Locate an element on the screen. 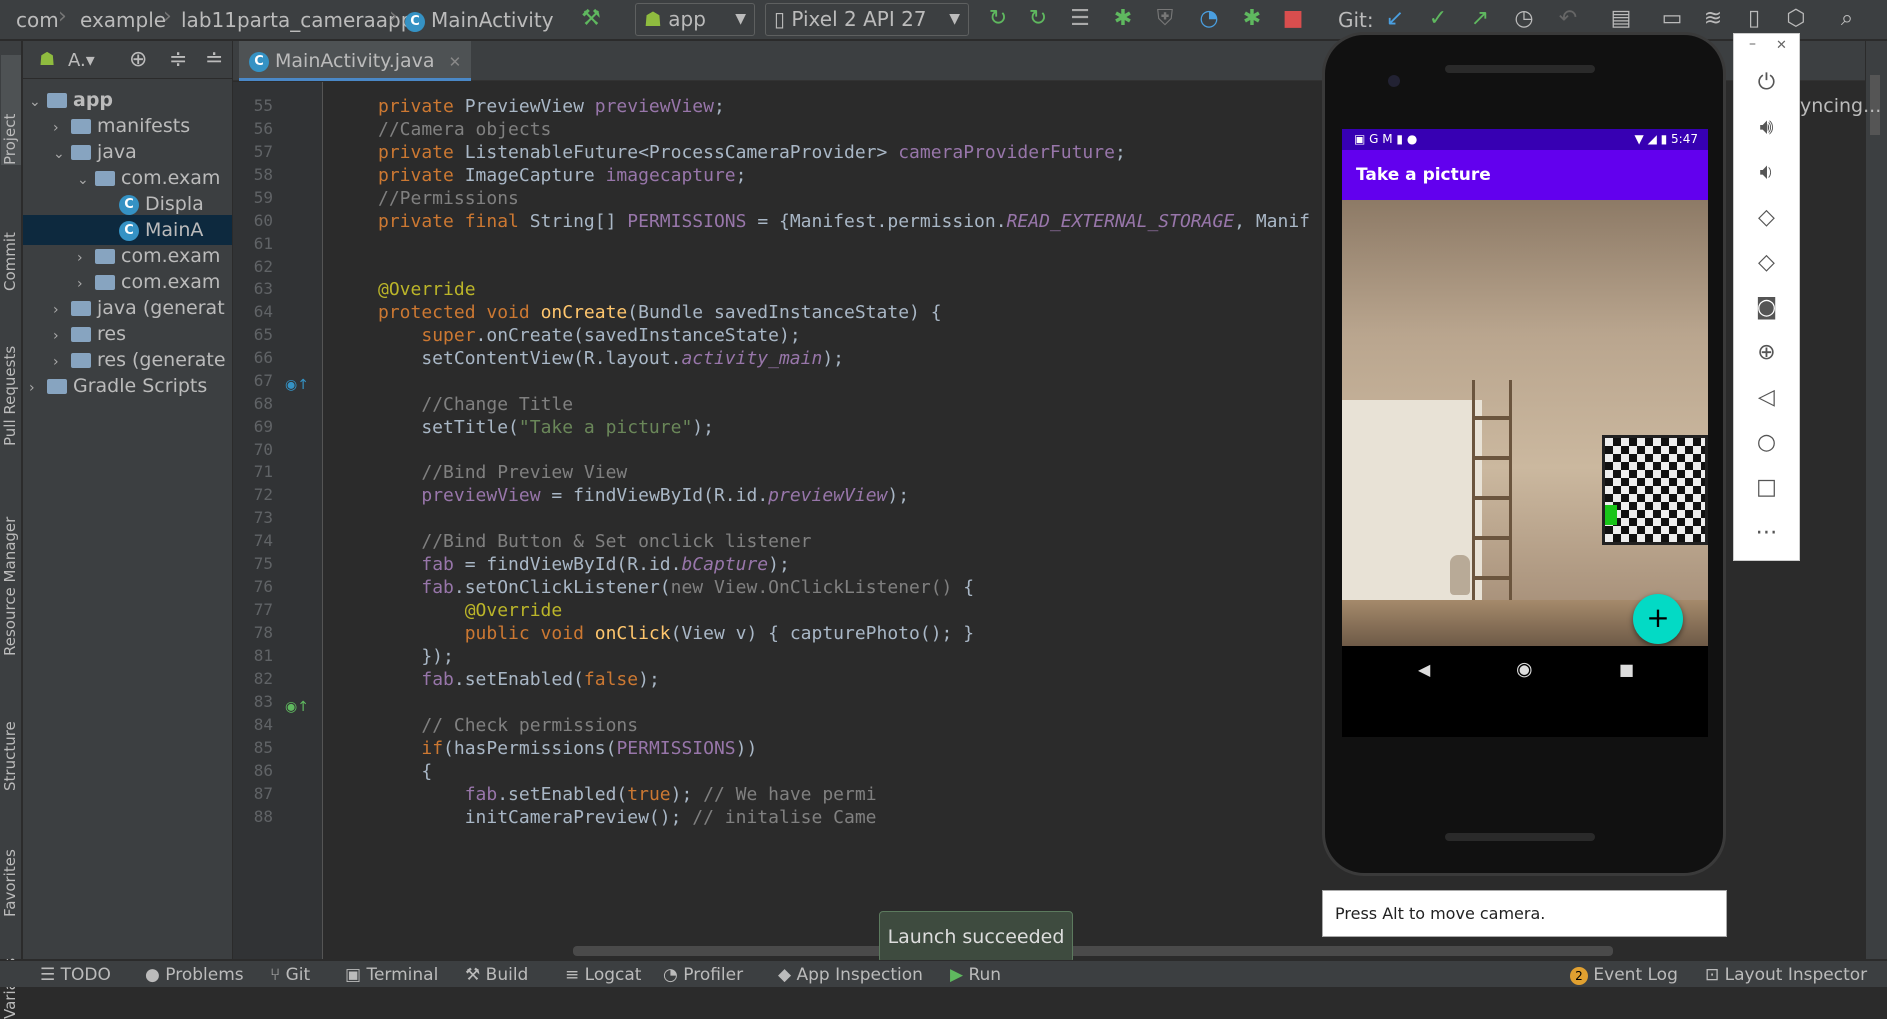 This screenshot has height=1019, width=1887. expand-all-icon: ≑ is located at coordinates (178, 59).